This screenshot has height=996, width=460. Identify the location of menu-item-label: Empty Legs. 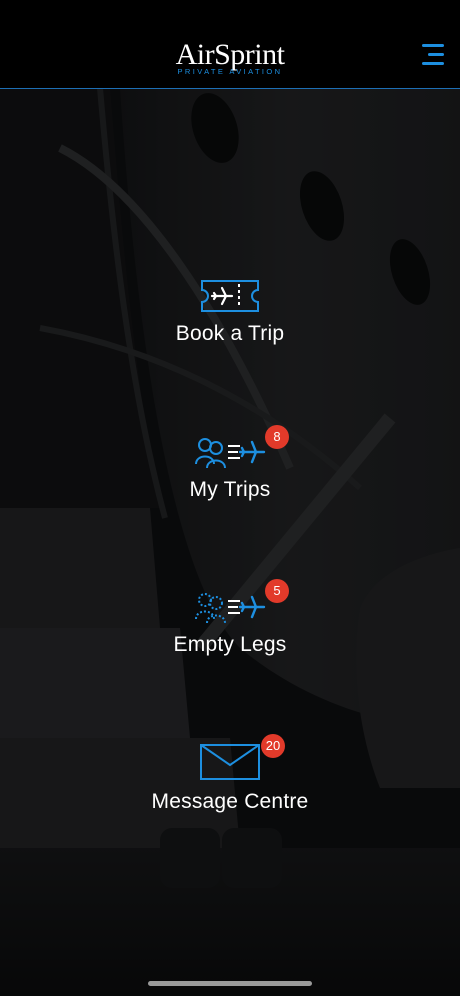
(230, 644).